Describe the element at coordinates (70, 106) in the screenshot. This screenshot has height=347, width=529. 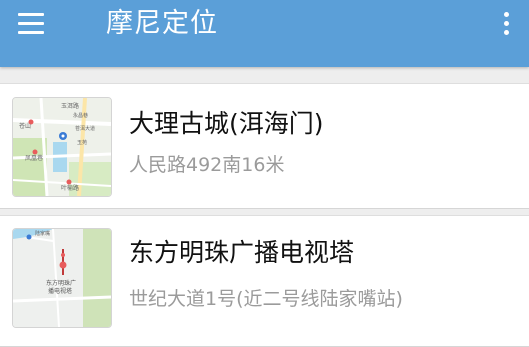
I see `map-label: 玉洱路` at that location.